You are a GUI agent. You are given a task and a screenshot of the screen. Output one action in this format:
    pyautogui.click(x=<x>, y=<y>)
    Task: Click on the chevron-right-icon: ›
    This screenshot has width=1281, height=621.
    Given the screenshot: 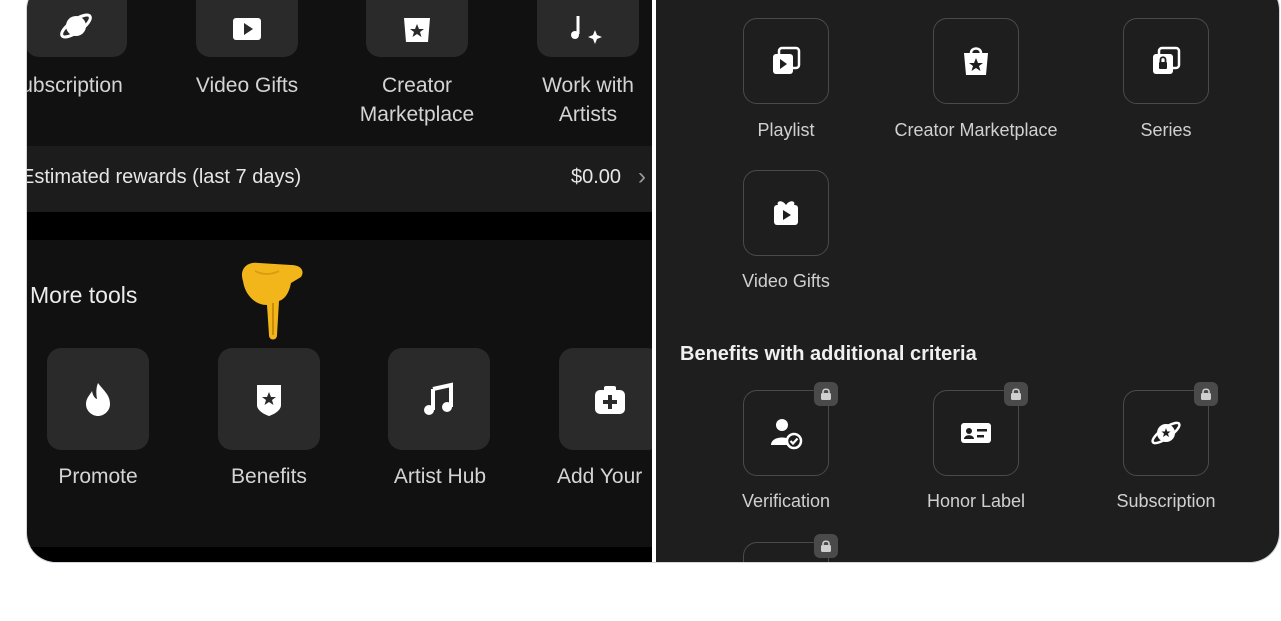 What is the action you would take?
    pyautogui.click(x=642, y=176)
    